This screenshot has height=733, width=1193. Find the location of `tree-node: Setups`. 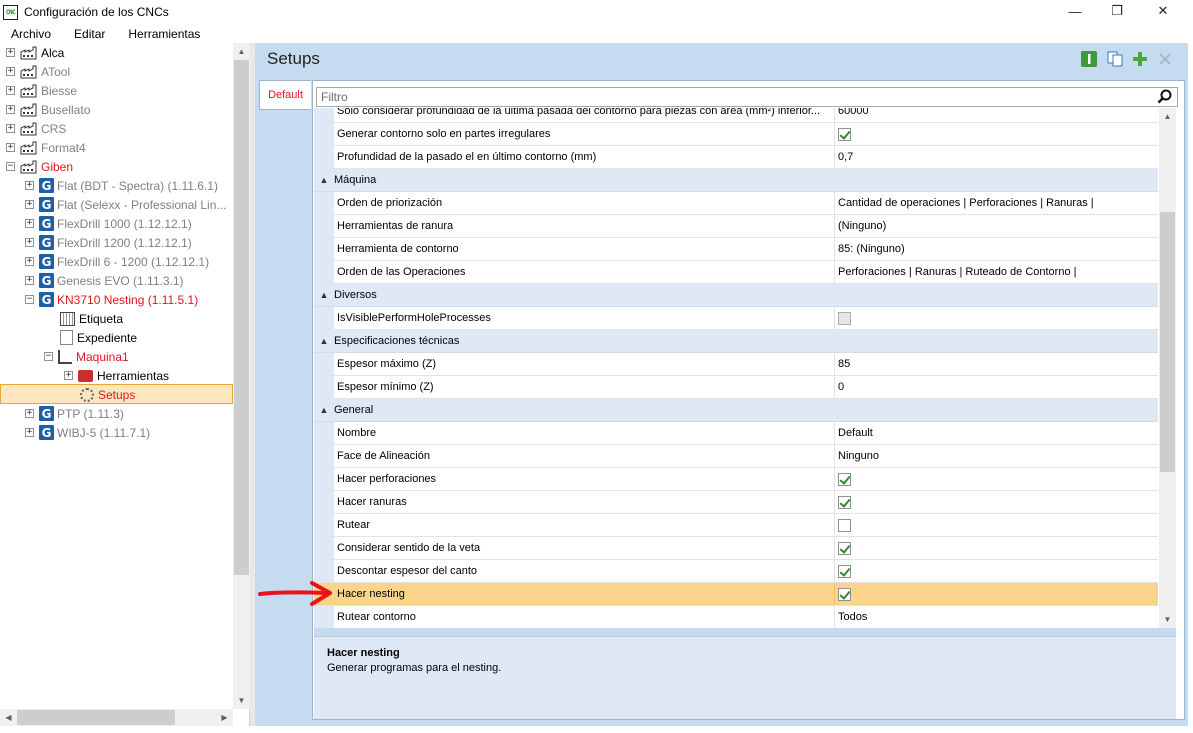

tree-node: Setups is located at coordinates (107, 394).